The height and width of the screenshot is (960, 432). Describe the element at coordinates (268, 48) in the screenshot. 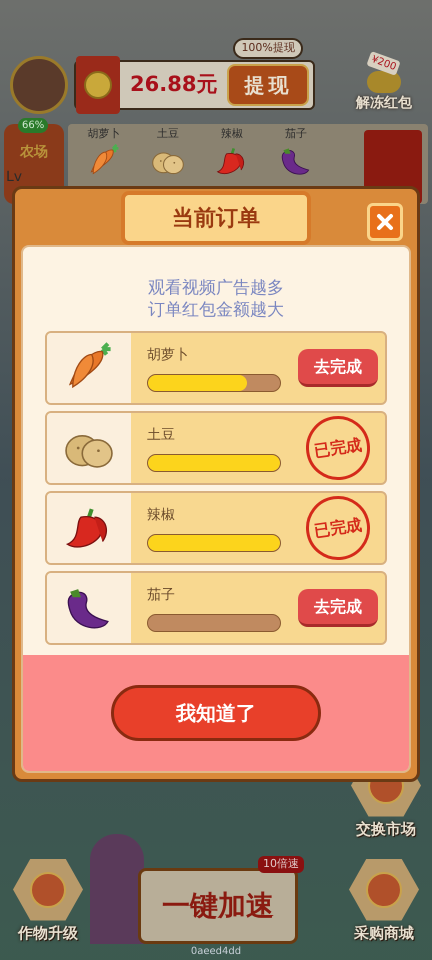

I see `withdraw-badge: 100%提现` at that location.